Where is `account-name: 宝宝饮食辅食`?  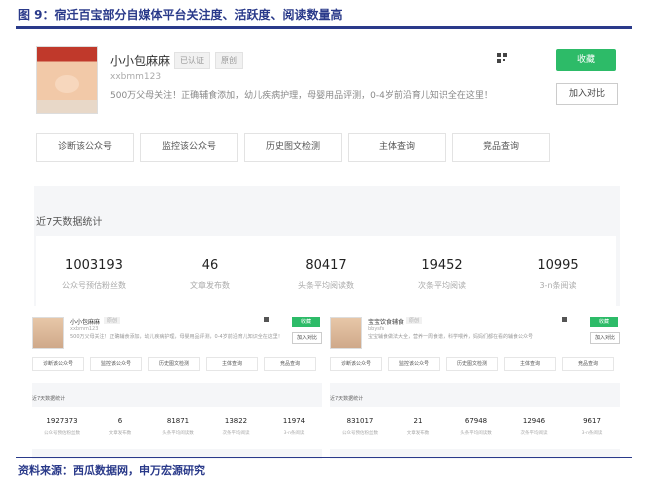
account-name: 宝宝饮食辅食 is located at coordinates (386, 322).